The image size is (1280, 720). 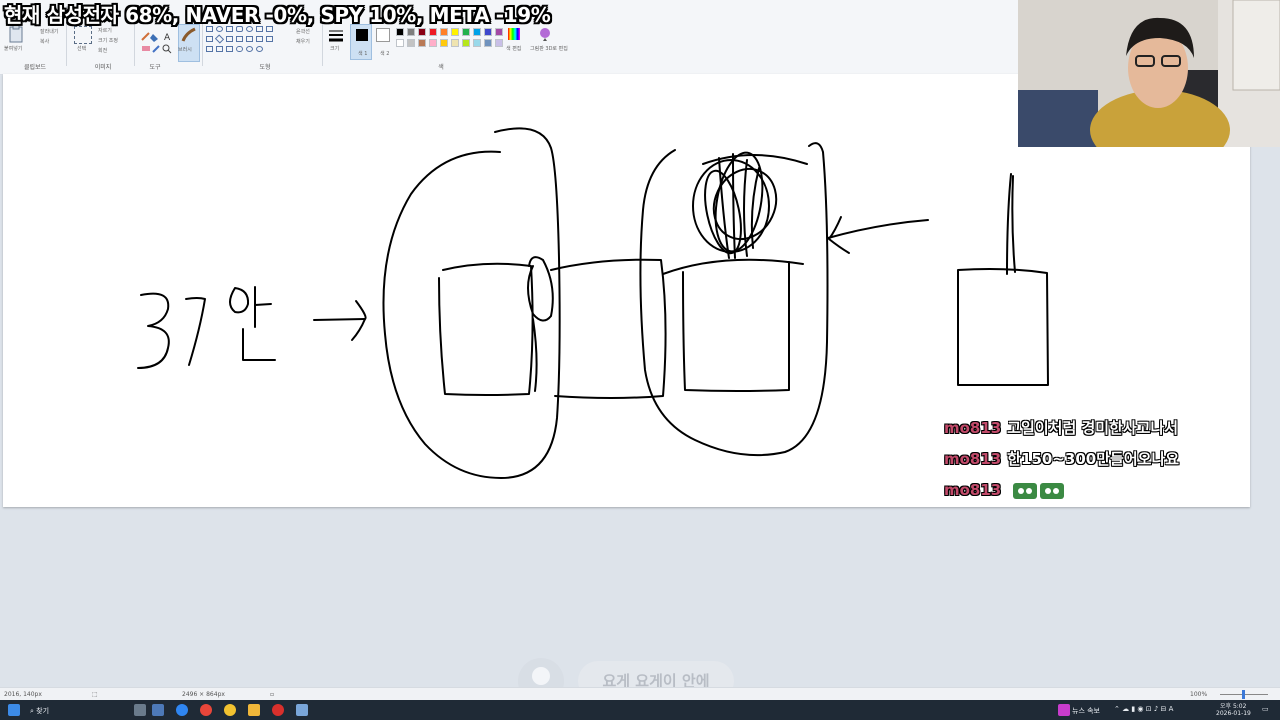 What do you see at coordinates (336, 35) in the screenshot?
I see `size-button` at bounding box center [336, 35].